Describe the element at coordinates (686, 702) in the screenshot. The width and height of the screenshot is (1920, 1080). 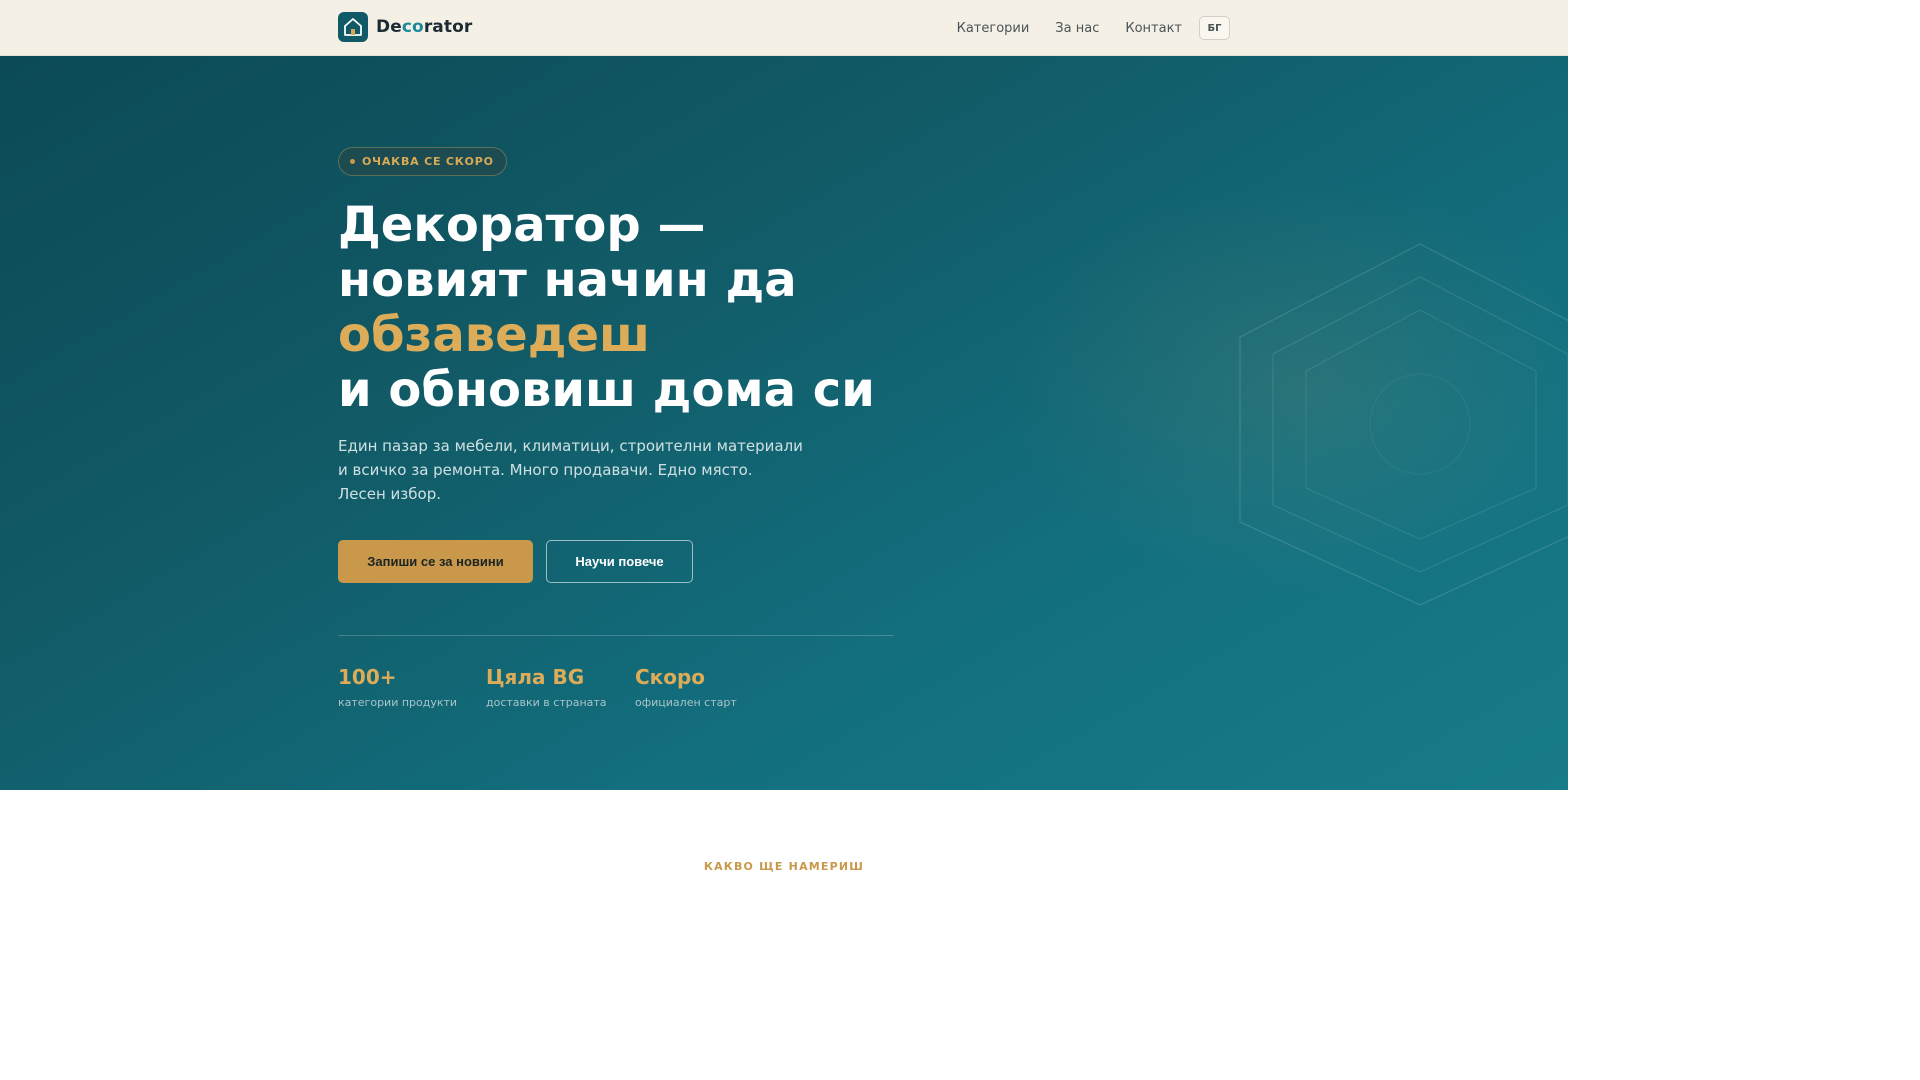
I see `stat-label: официален старт` at that location.